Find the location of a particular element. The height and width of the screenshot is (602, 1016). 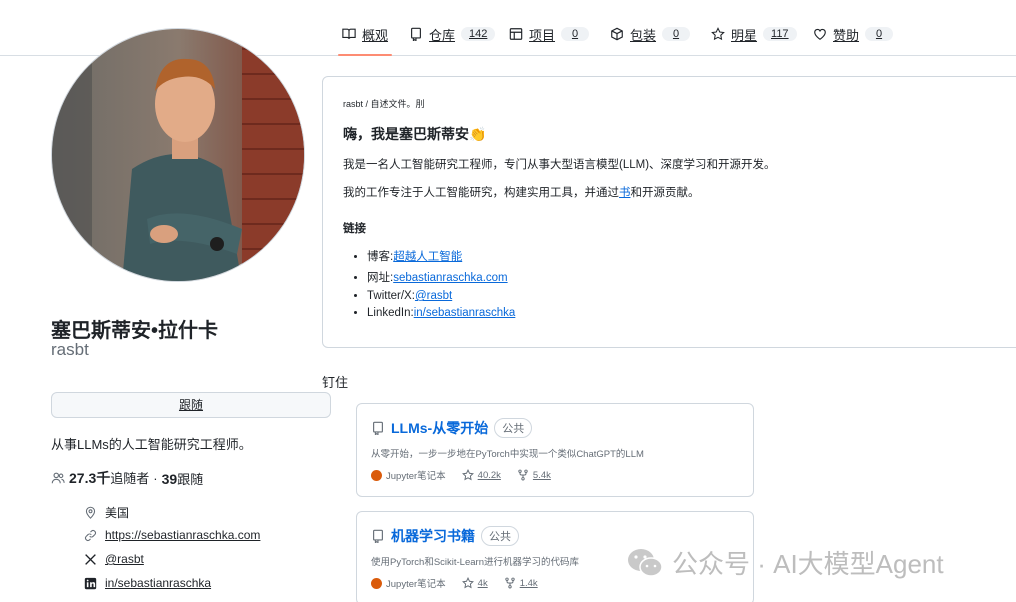

link-prefix: 网址: is located at coordinates (380, 278).